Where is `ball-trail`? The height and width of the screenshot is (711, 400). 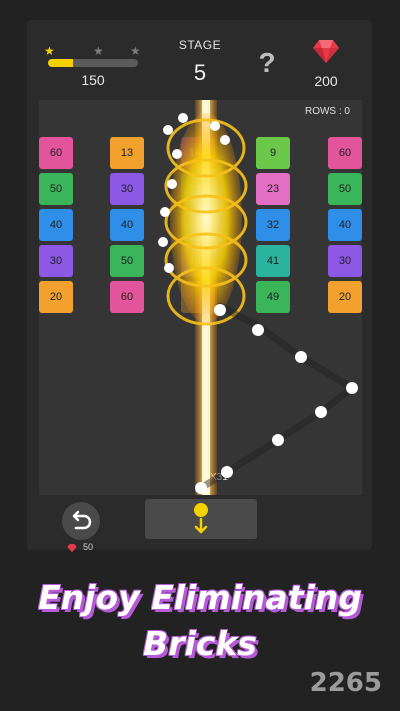
ball-trail is located at coordinates (278, 397).